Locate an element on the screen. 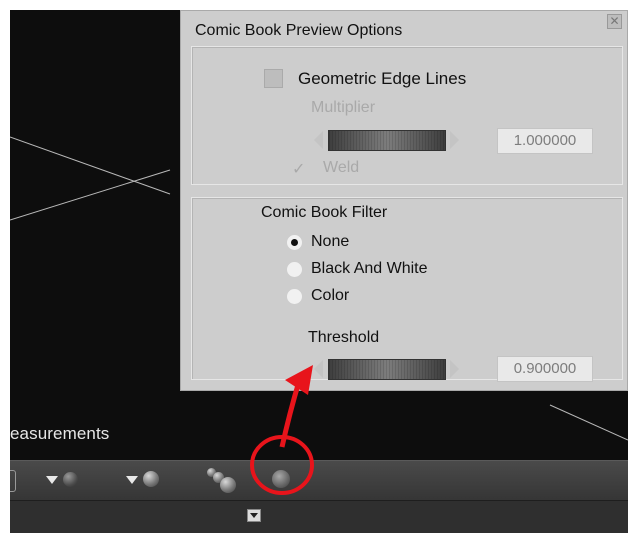 This screenshot has width=628, height=533. radio-color is located at coordinates (294, 296).